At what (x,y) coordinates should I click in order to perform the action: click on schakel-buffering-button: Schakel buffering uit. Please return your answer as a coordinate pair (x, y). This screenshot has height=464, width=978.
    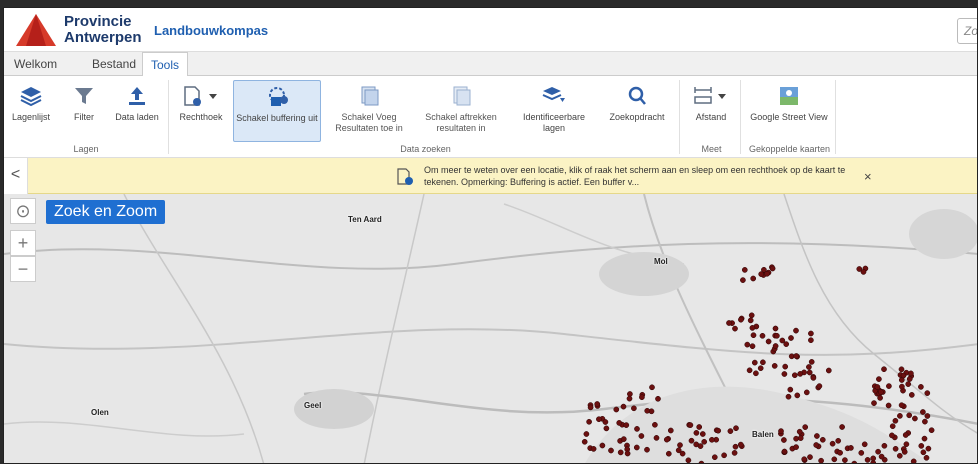
    Looking at the image, I should click on (277, 111).